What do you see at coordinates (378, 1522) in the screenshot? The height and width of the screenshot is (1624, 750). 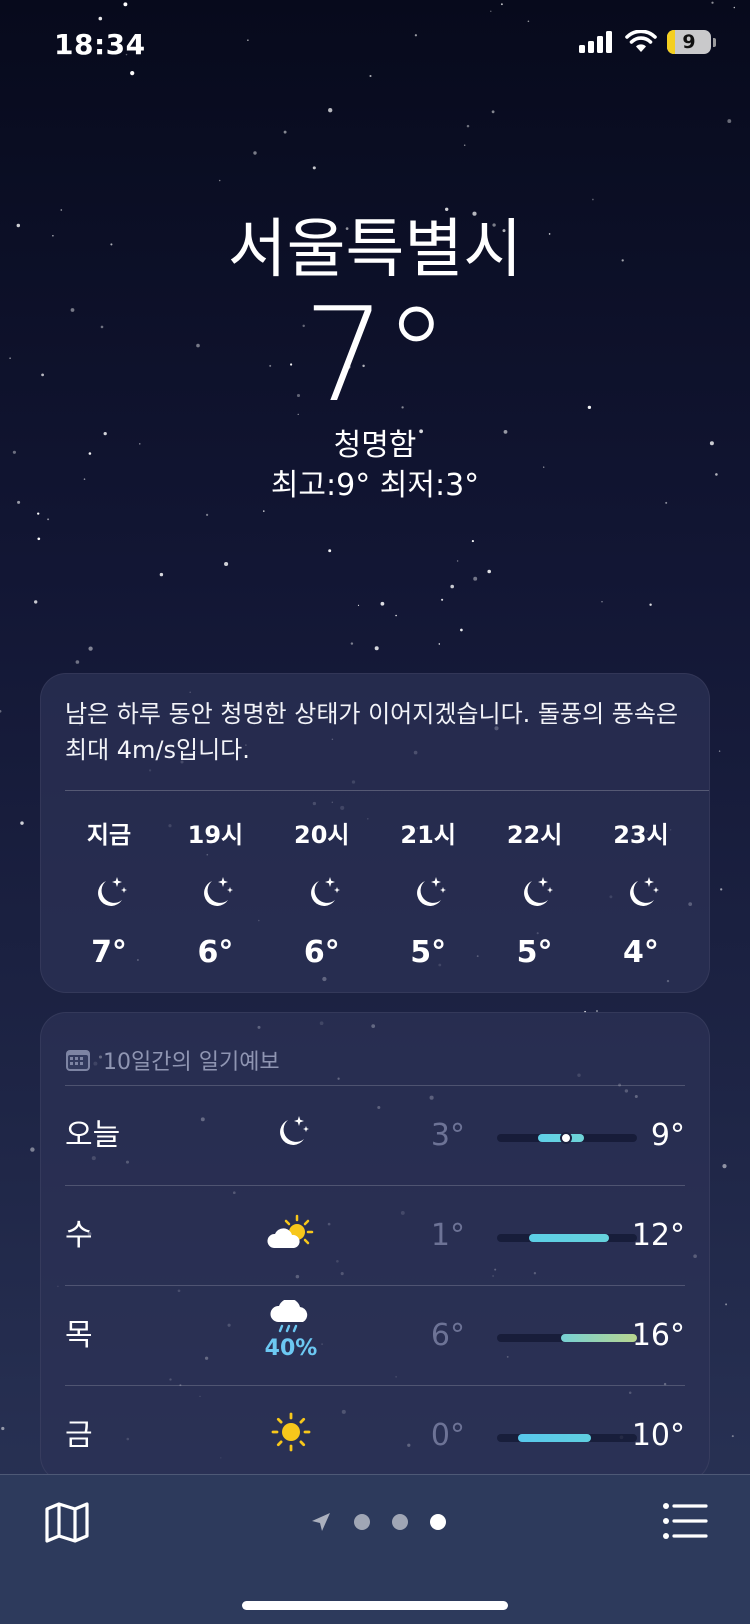 I see `page-indicator` at bounding box center [378, 1522].